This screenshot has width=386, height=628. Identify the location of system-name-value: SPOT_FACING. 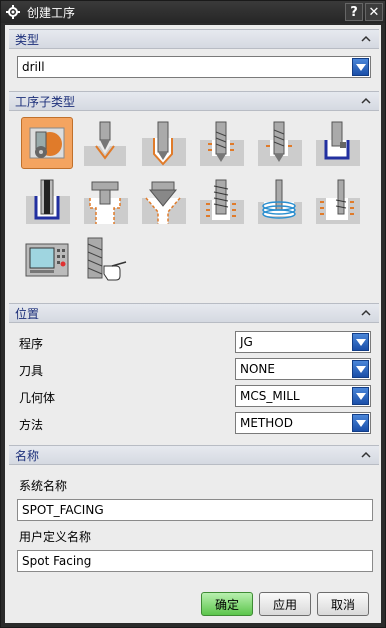
(63, 510).